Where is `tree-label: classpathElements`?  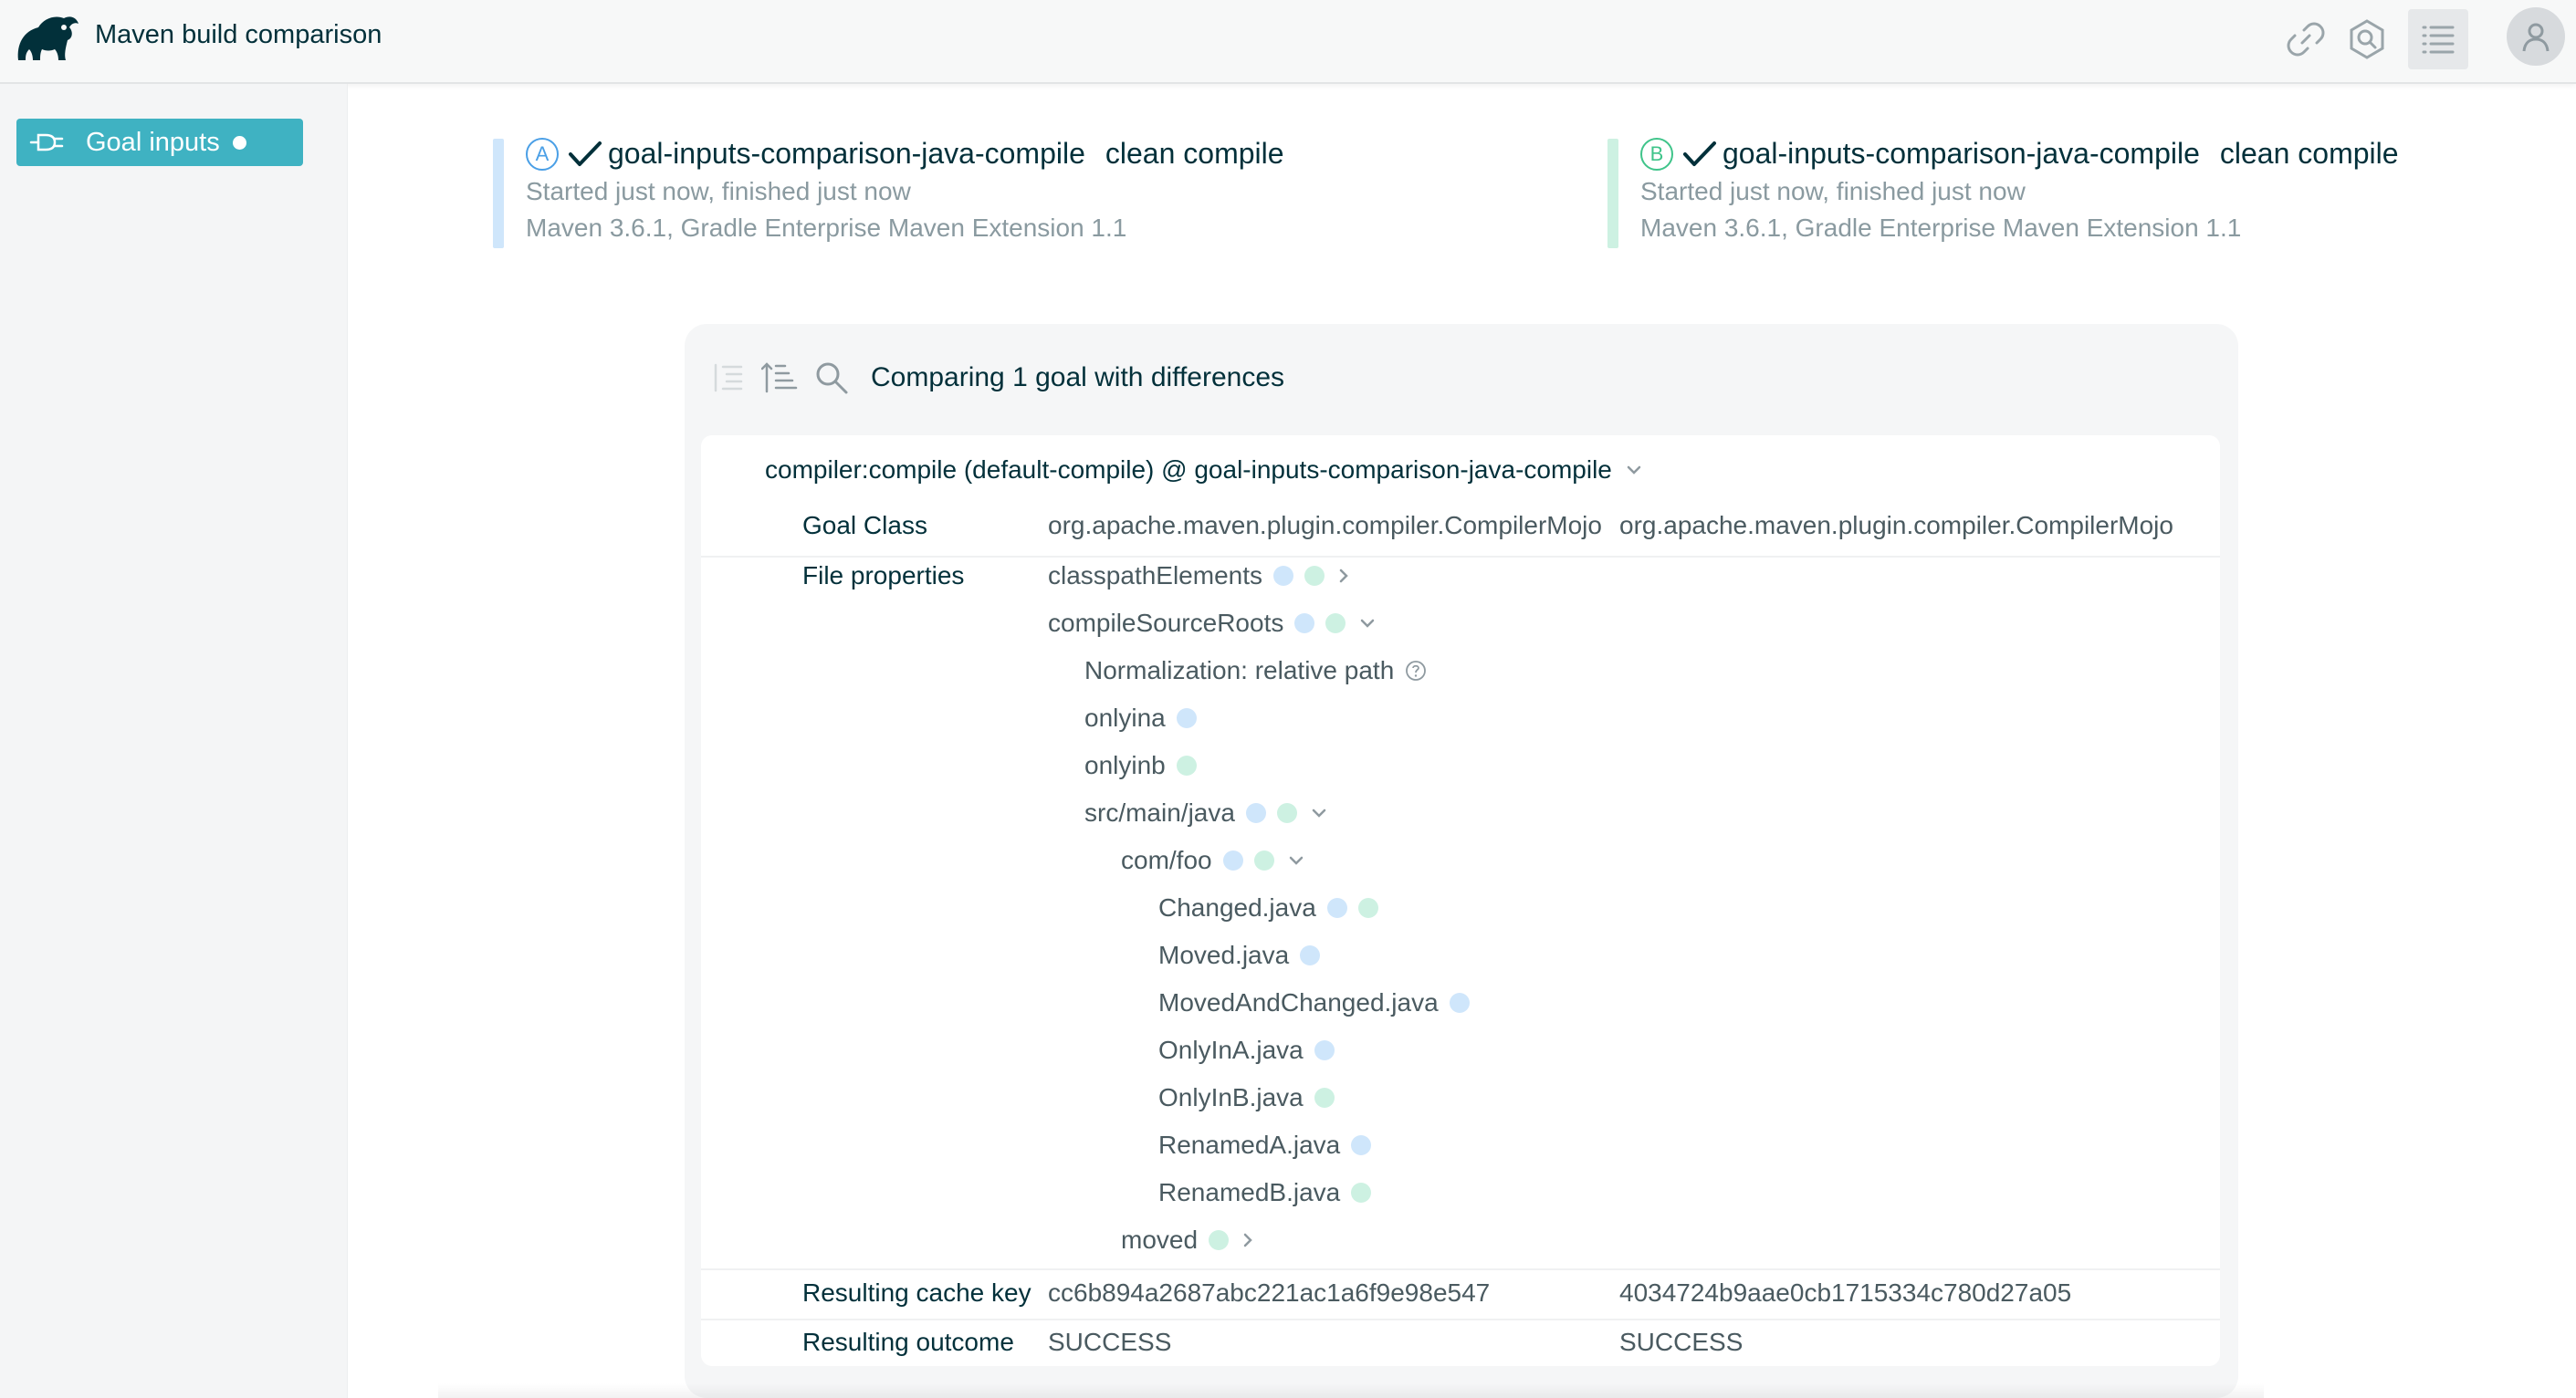
tree-label: classpathElements is located at coordinates (1156, 575).